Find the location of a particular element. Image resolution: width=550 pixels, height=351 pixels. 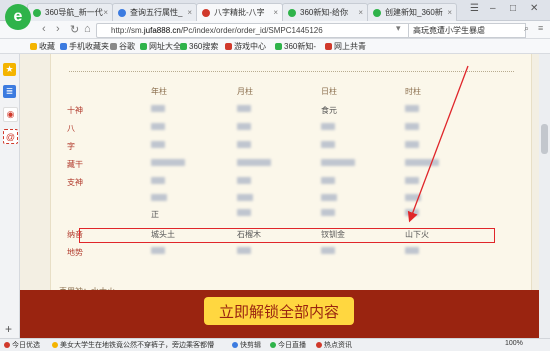

tab-title: 360新知-给你 is located at coordinates (324, 12).